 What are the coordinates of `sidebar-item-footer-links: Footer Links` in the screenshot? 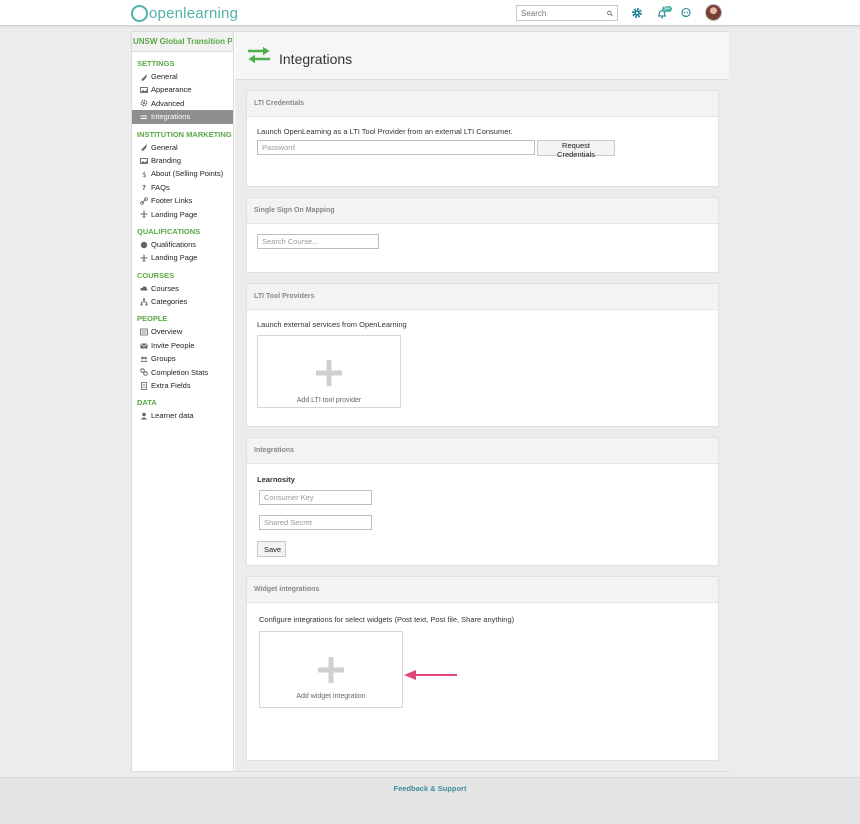 It's located at (182, 200).